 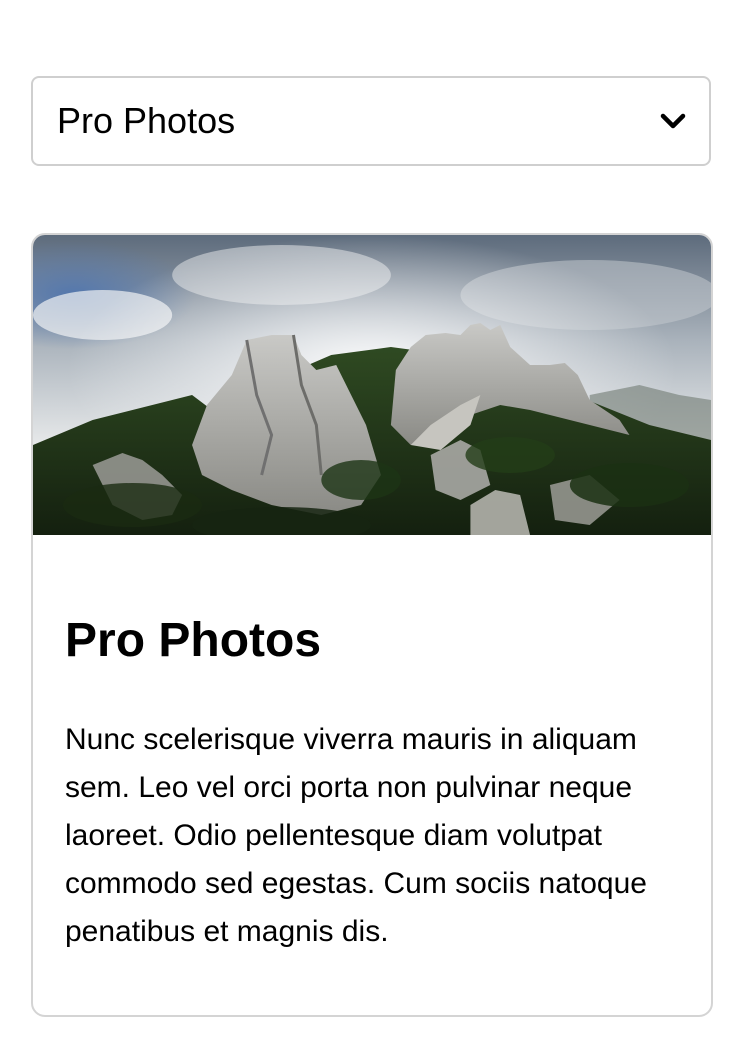 I want to click on chevron-down-icon, so click(x=673, y=121).